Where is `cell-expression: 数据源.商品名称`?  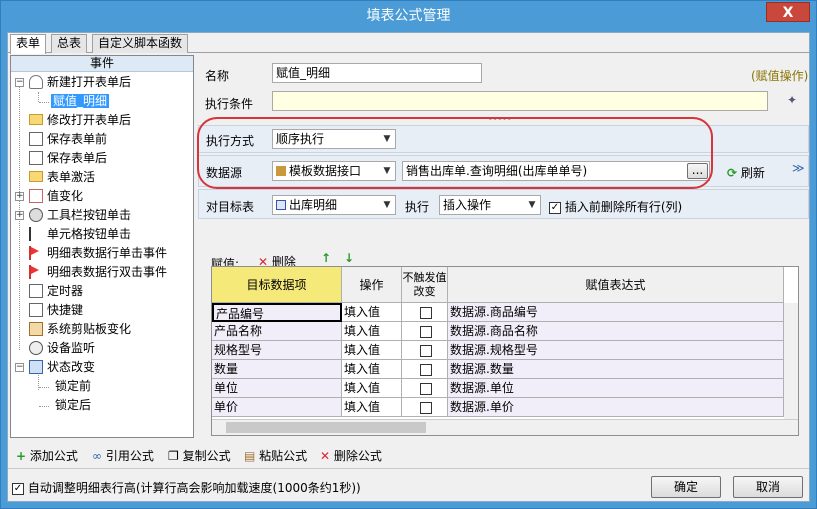 cell-expression: 数据源.商品名称 is located at coordinates (616, 331).